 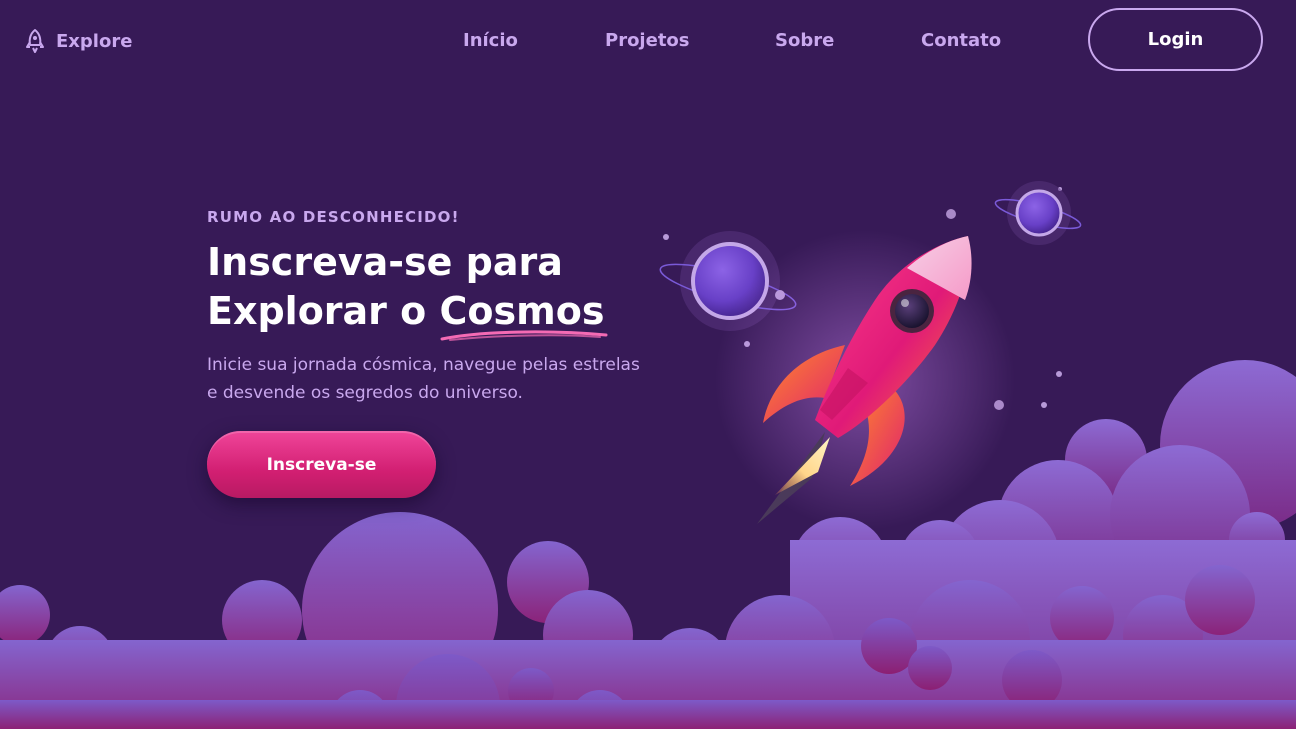 I want to click on headline-line-2: Explorar o Cosmos, so click(x=407, y=314).